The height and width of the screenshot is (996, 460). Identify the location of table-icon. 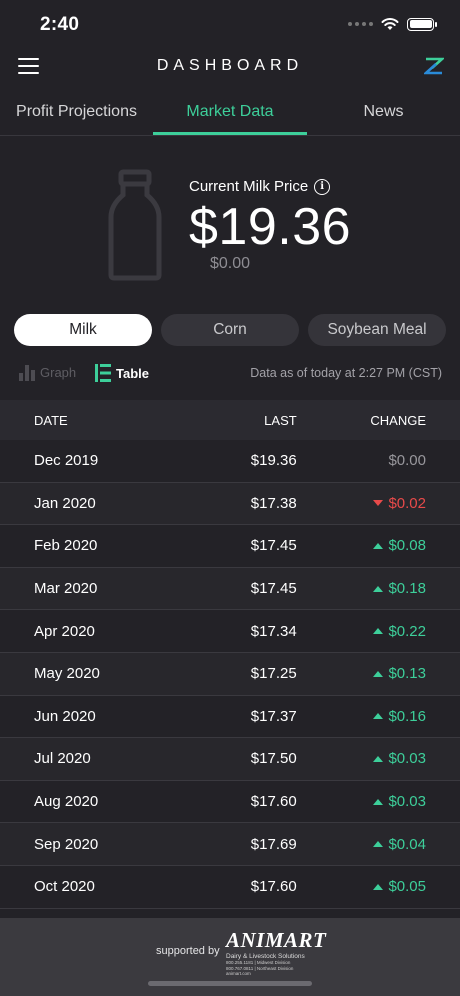
(103, 373).